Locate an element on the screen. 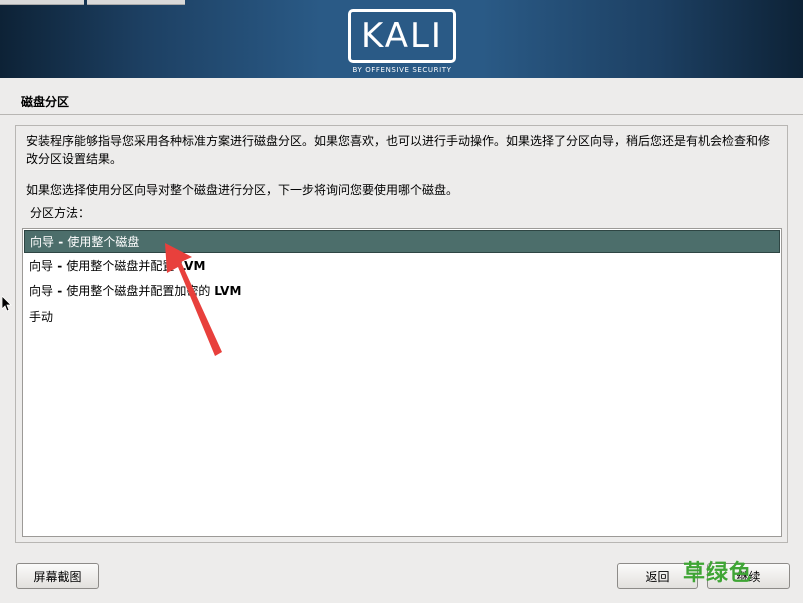 This screenshot has height=603, width=803. mouse-cursor-icon is located at coordinates (7, 304).